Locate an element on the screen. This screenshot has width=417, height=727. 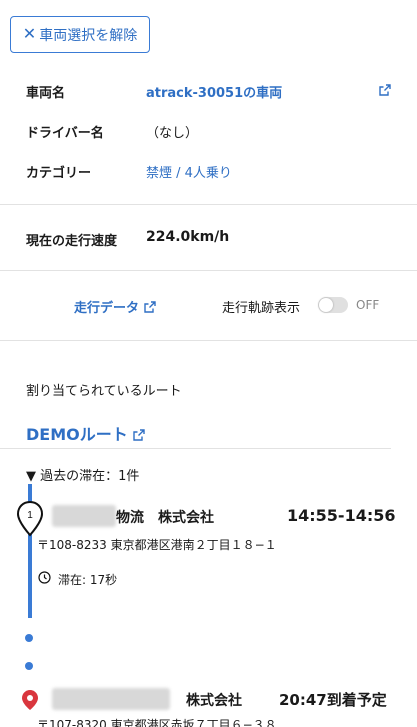
clock-icon is located at coordinates (44, 577).